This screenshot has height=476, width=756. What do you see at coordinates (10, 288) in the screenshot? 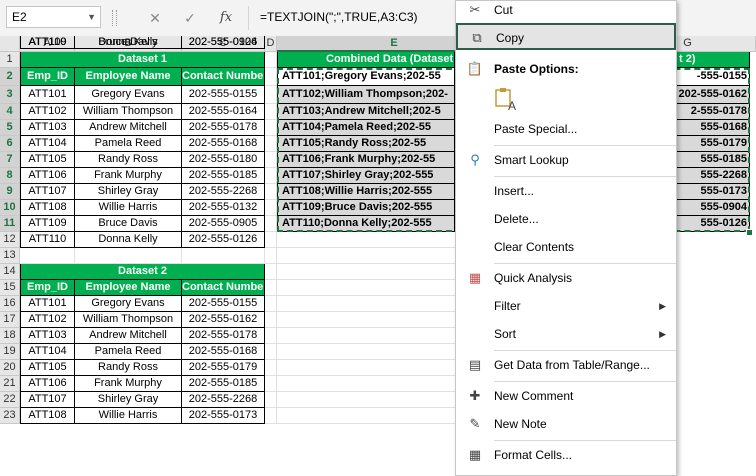
I see `row-header-15: 15` at bounding box center [10, 288].